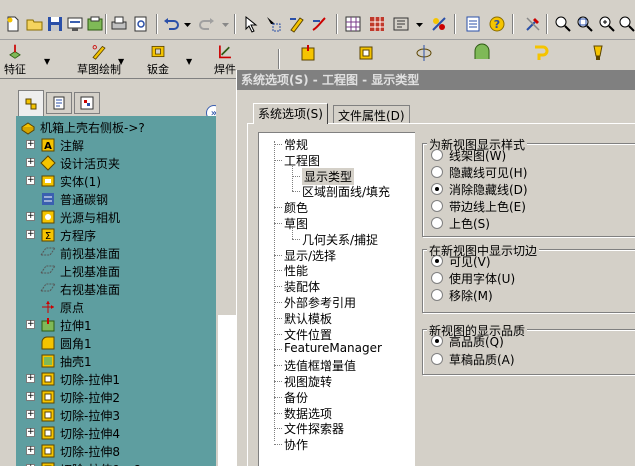 The image size is (635, 466). What do you see at coordinates (116, 253) in the screenshot?
I see `tree-item-front-plane: 前视基准面` at bounding box center [116, 253].